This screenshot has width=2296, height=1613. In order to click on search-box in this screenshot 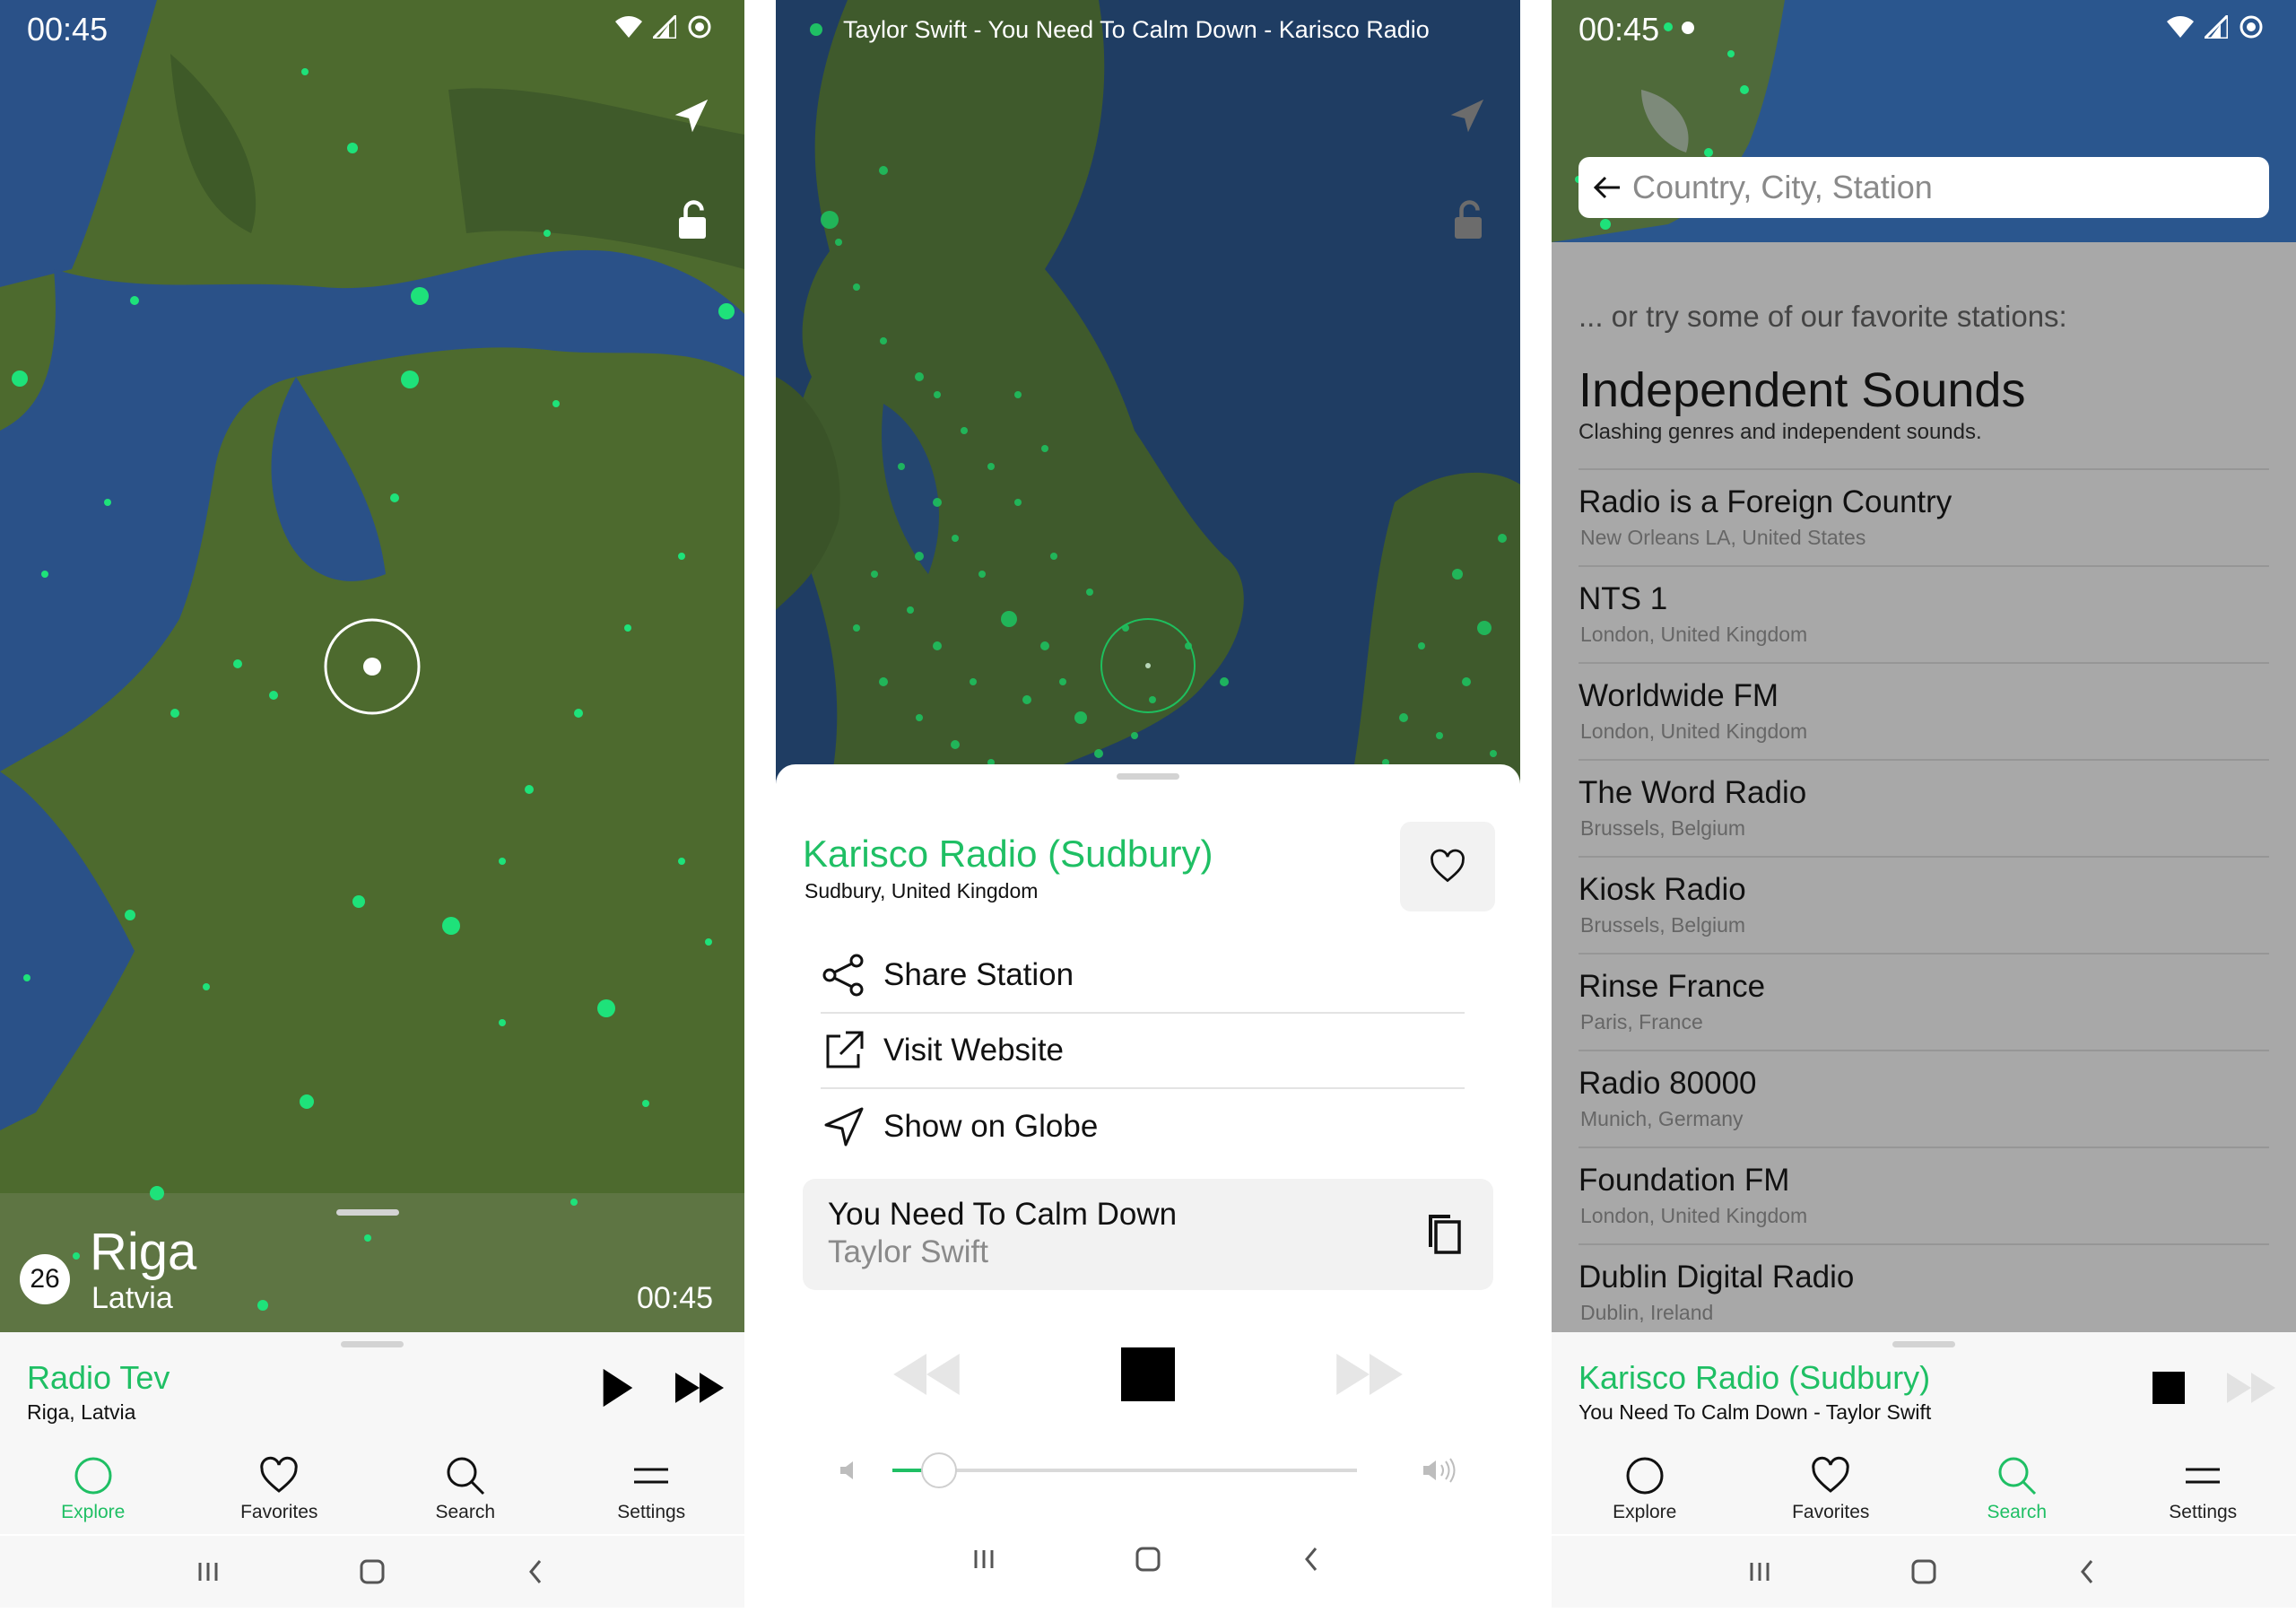, I will do `click(1923, 187)`.